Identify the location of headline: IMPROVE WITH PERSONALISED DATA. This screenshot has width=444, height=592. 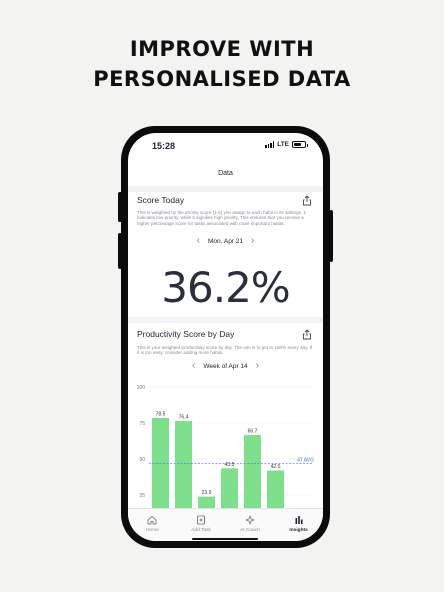
(222, 64).